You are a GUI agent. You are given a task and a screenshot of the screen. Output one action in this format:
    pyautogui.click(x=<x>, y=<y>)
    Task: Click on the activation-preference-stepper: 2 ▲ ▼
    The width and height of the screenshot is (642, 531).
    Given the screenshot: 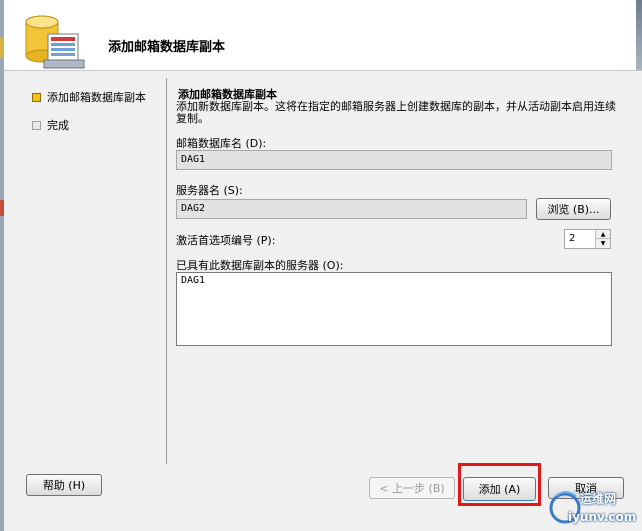 What is the action you would take?
    pyautogui.click(x=587, y=239)
    